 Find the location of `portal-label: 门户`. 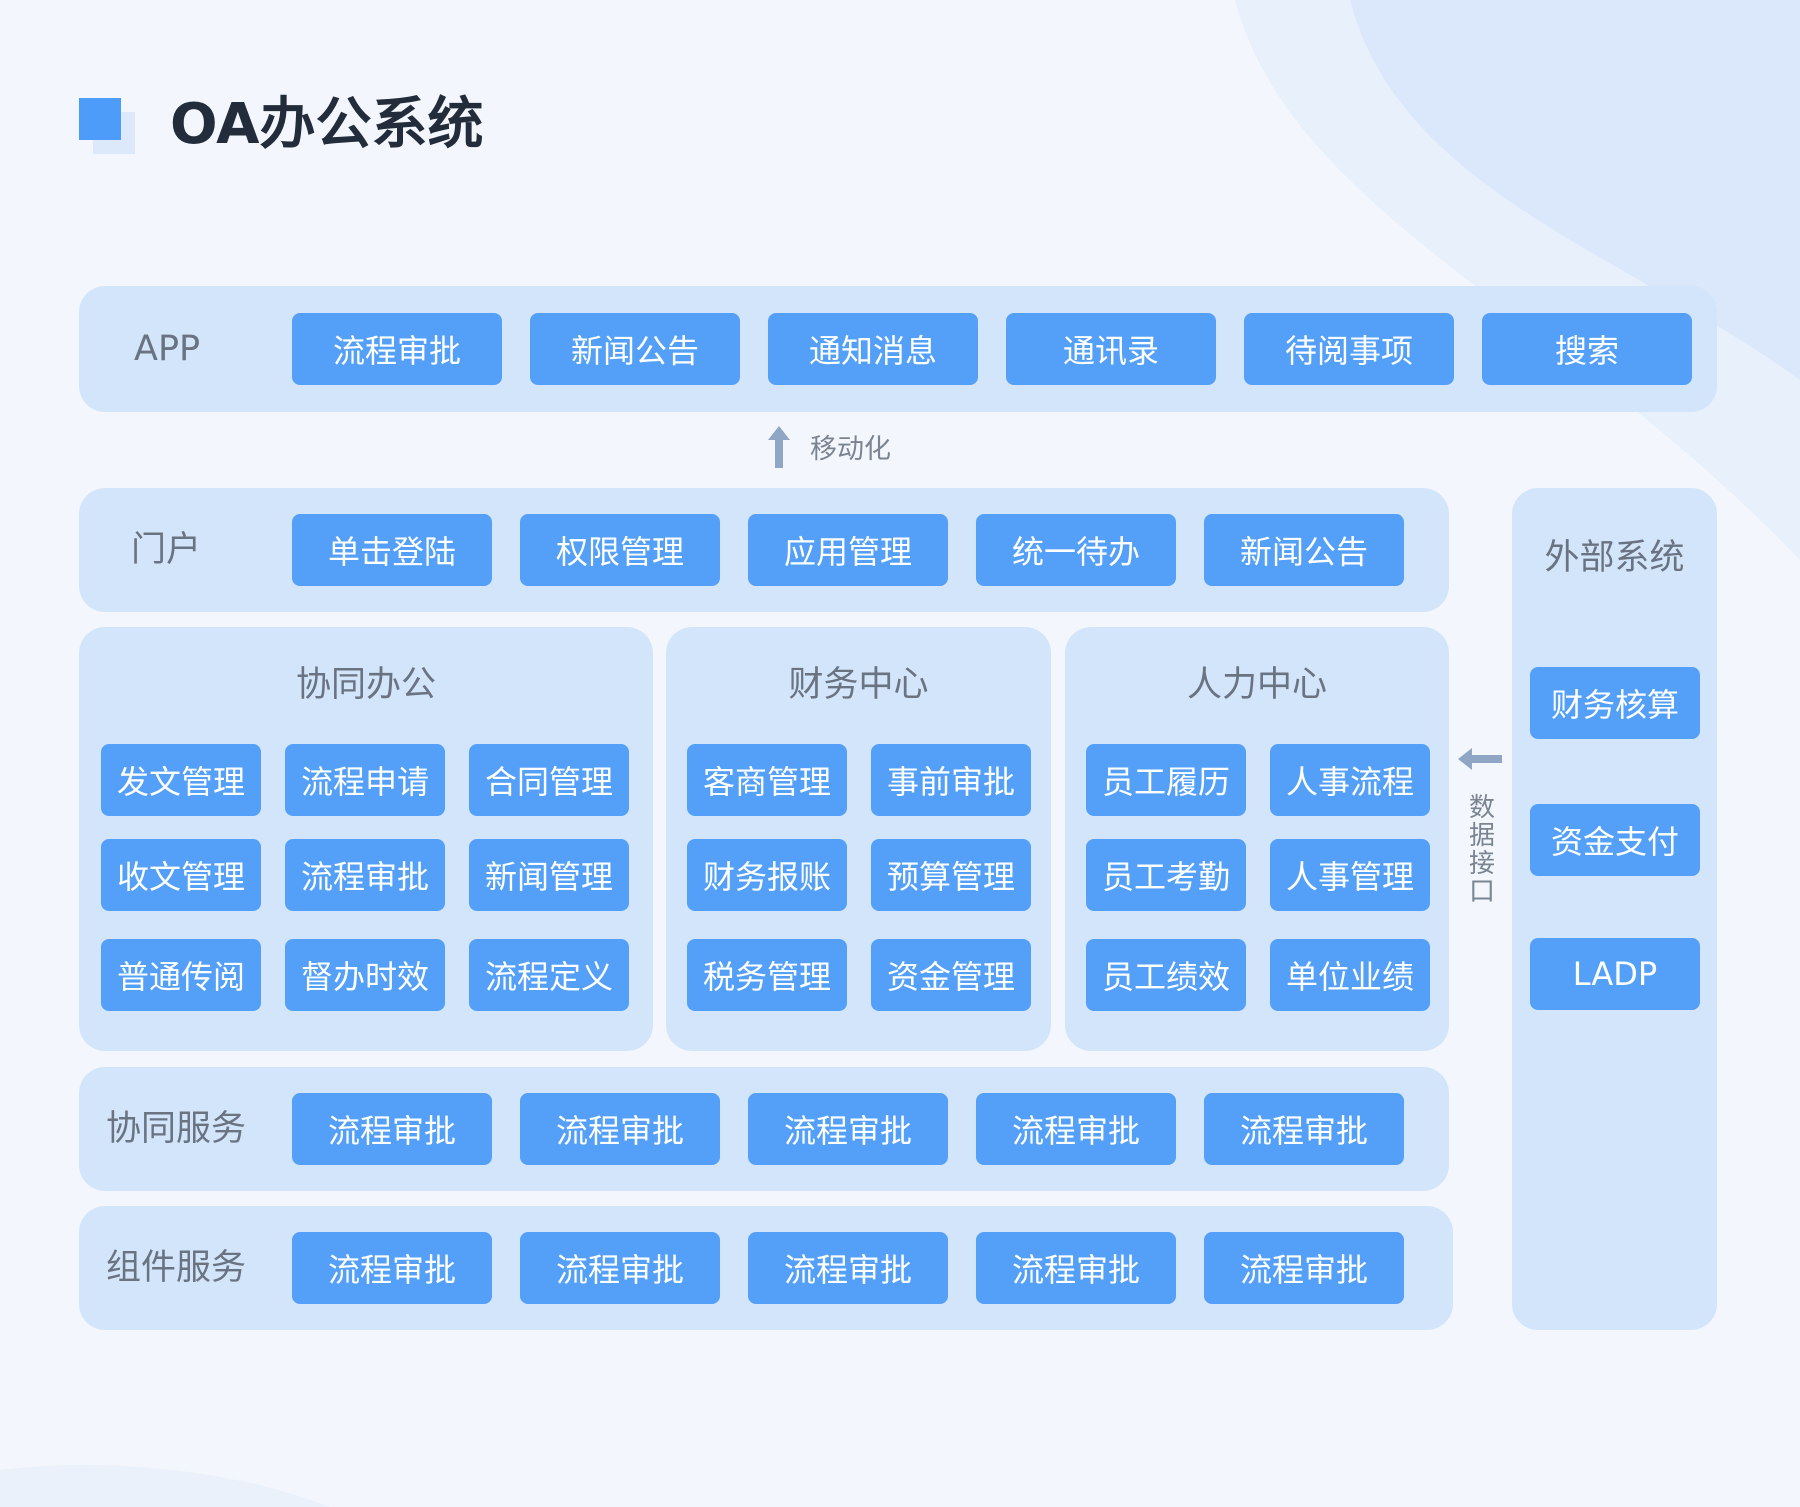

portal-label: 门户 is located at coordinates (166, 550).